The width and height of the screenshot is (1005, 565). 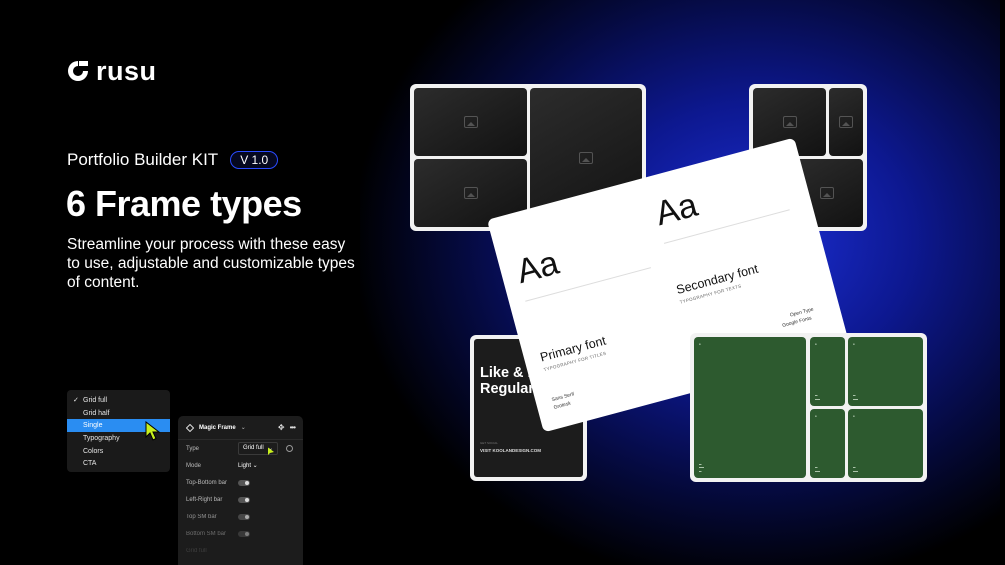 I want to click on logo-text: rusu, so click(x=126, y=71).